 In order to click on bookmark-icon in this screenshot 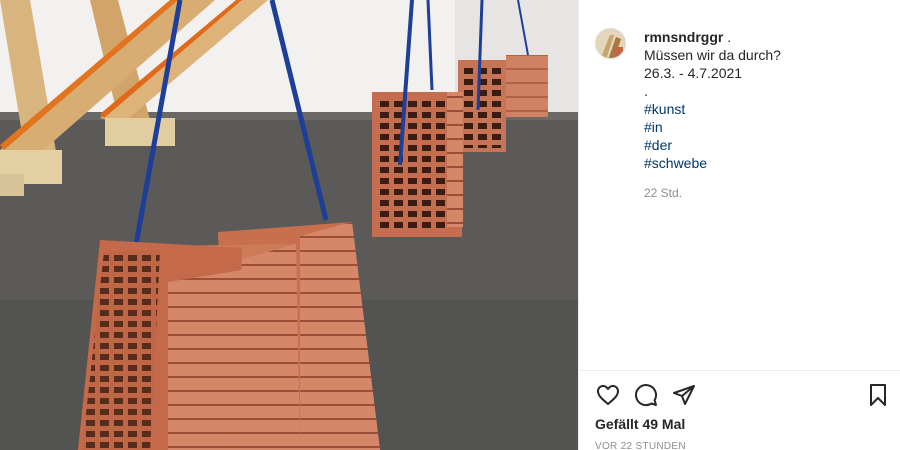, I will do `click(878, 395)`.